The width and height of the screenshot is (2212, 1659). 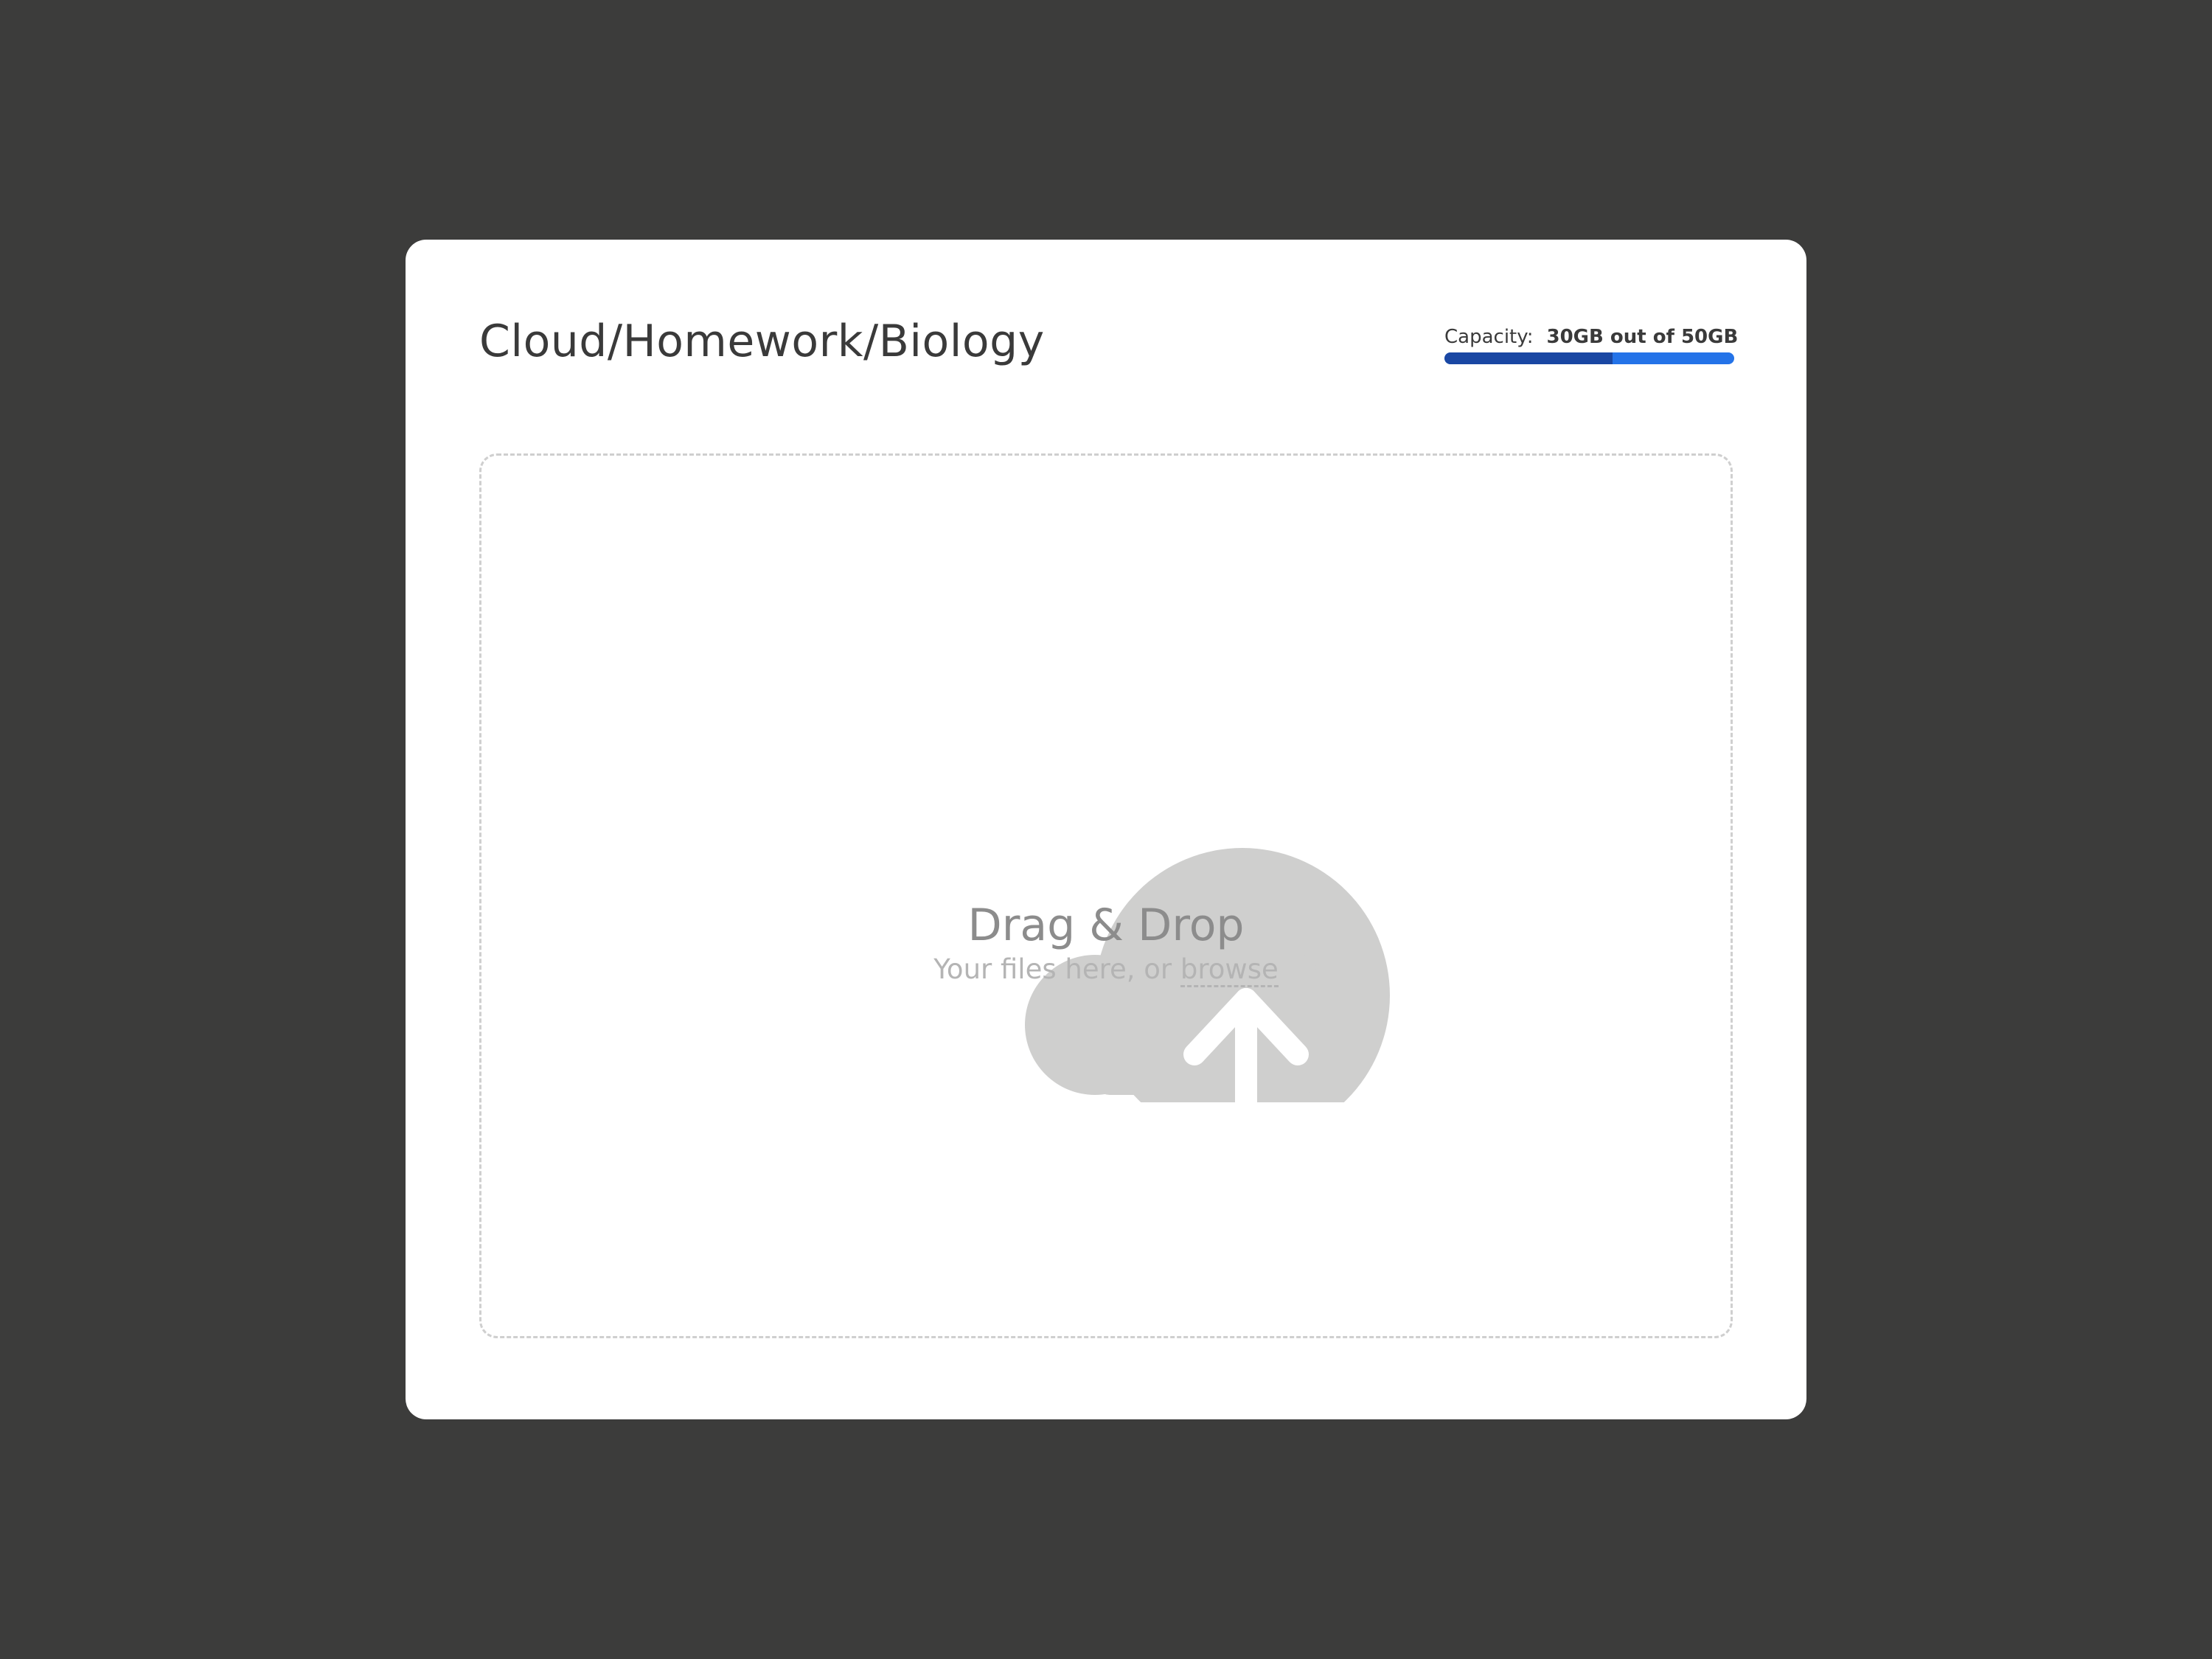 I want to click on storage-capacity: Capacity: 30GB out of 50GB, so click(x=1591, y=344).